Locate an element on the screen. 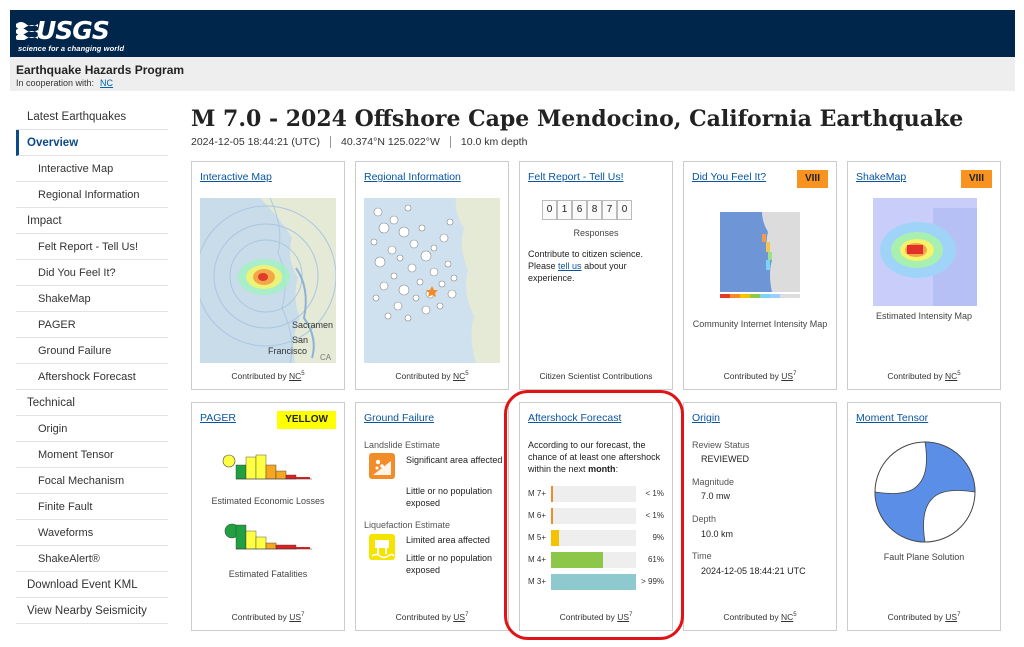 The height and width of the screenshot is (647, 1024). sidebar-item-did-you-feel-it: Did You Feel It? is located at coordinates (92, 273).